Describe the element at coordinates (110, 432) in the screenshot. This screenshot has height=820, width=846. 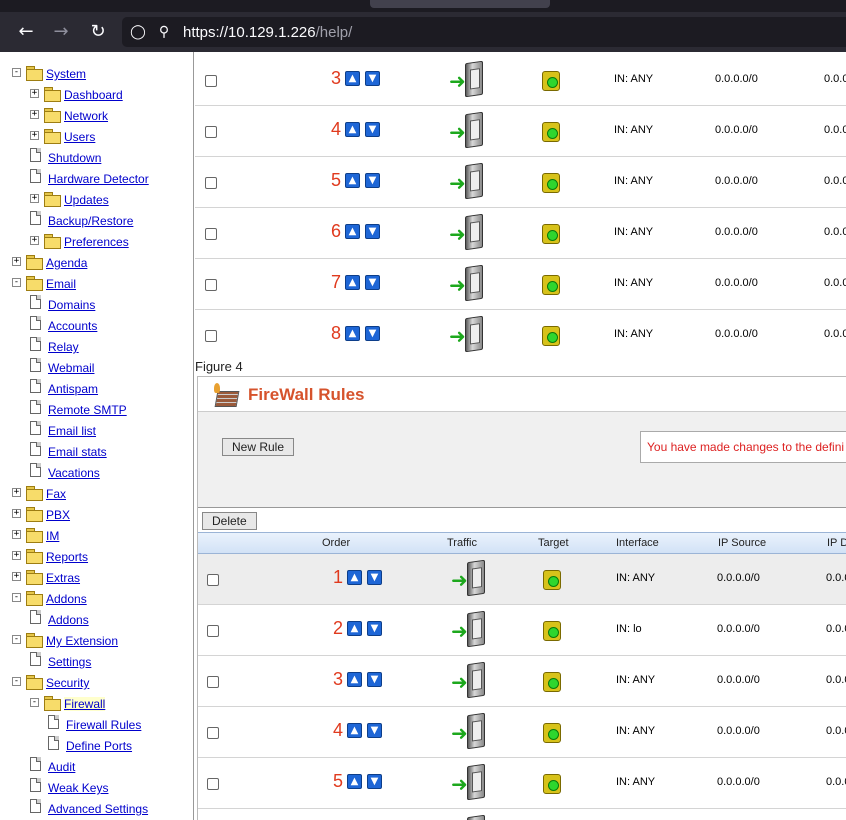
I see `tree-item-email-list: Email list` at that location.